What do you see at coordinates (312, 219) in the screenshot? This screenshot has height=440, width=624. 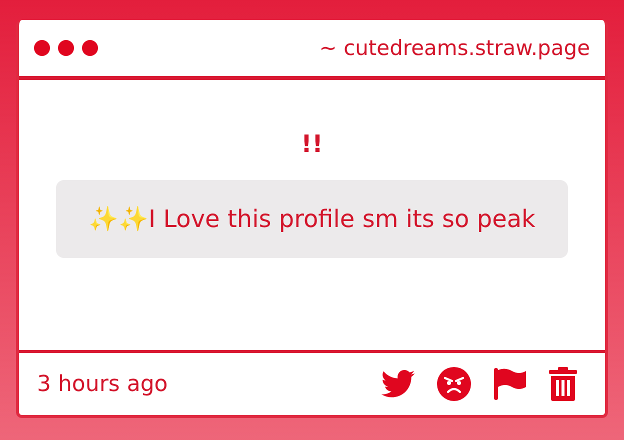 I see `message-text: ✨✨I Love this profile sm its so peak` at bounding box center [312, 219].